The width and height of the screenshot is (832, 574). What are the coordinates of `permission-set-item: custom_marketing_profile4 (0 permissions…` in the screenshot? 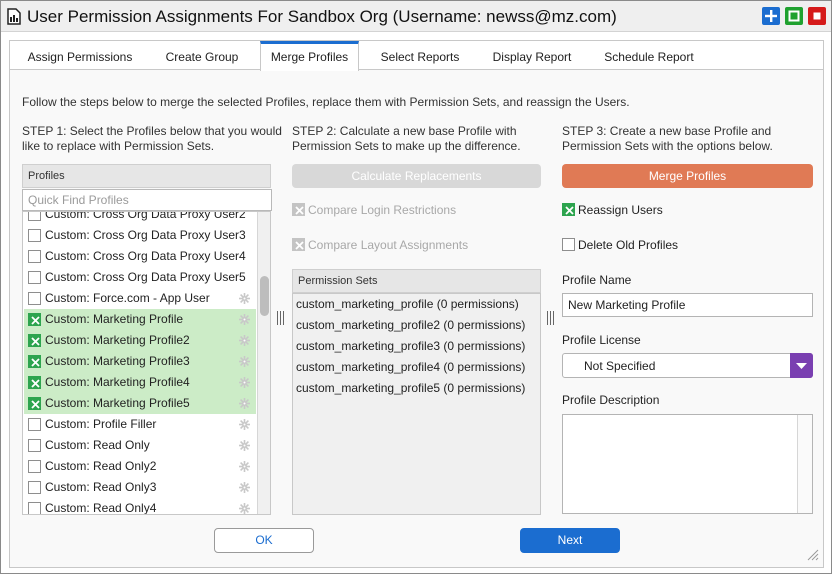 It's located at (412, 367).